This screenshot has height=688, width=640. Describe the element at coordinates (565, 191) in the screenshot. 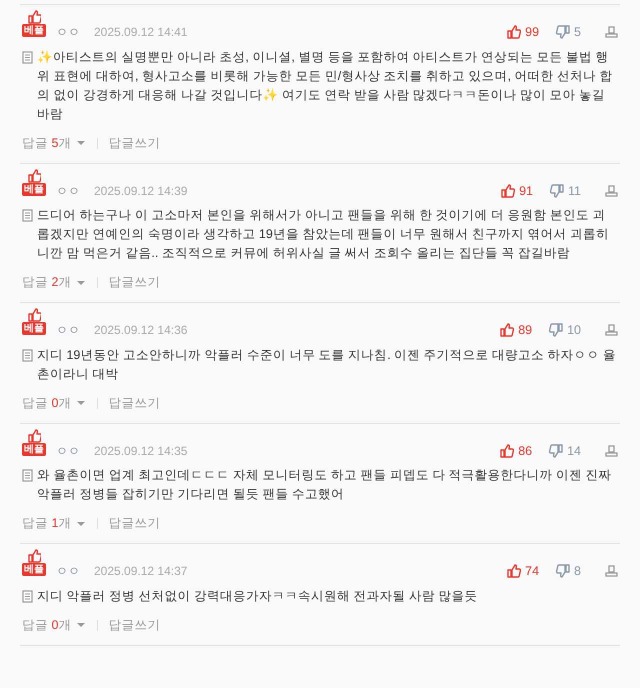

I see `dislike-button: 11` at that location.